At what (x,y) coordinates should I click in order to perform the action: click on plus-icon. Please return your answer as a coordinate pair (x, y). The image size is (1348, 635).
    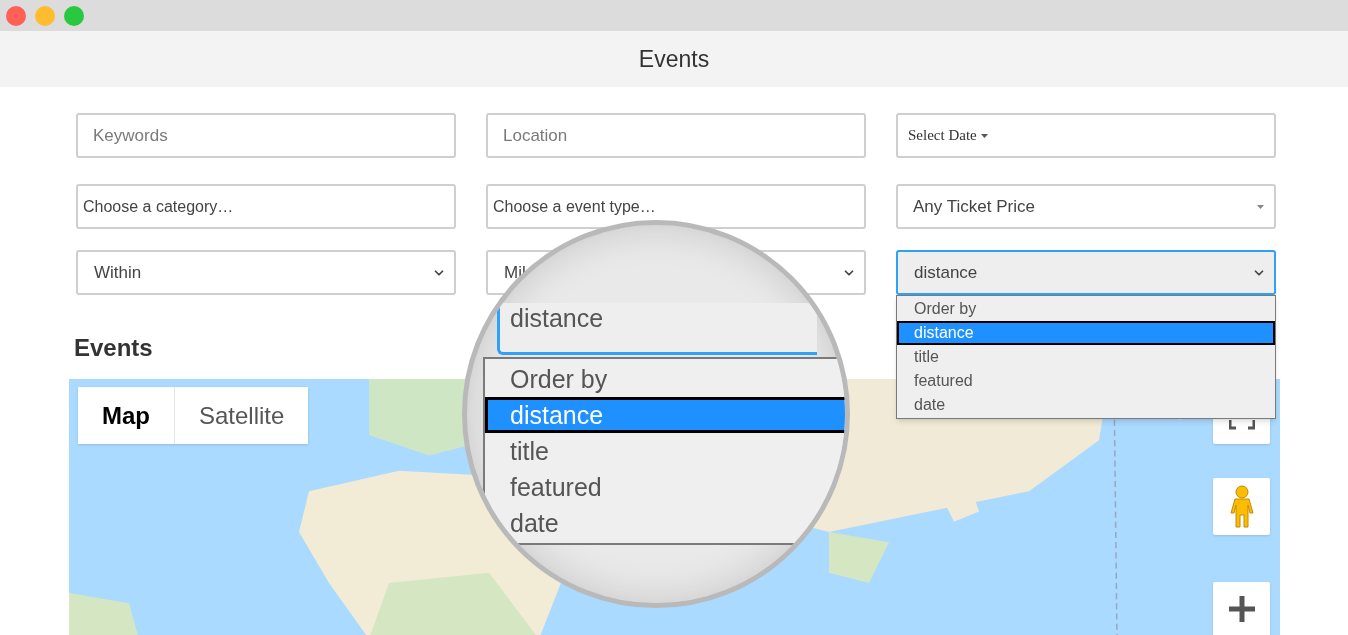
    Looking at the image, I should click on (1241, 609).